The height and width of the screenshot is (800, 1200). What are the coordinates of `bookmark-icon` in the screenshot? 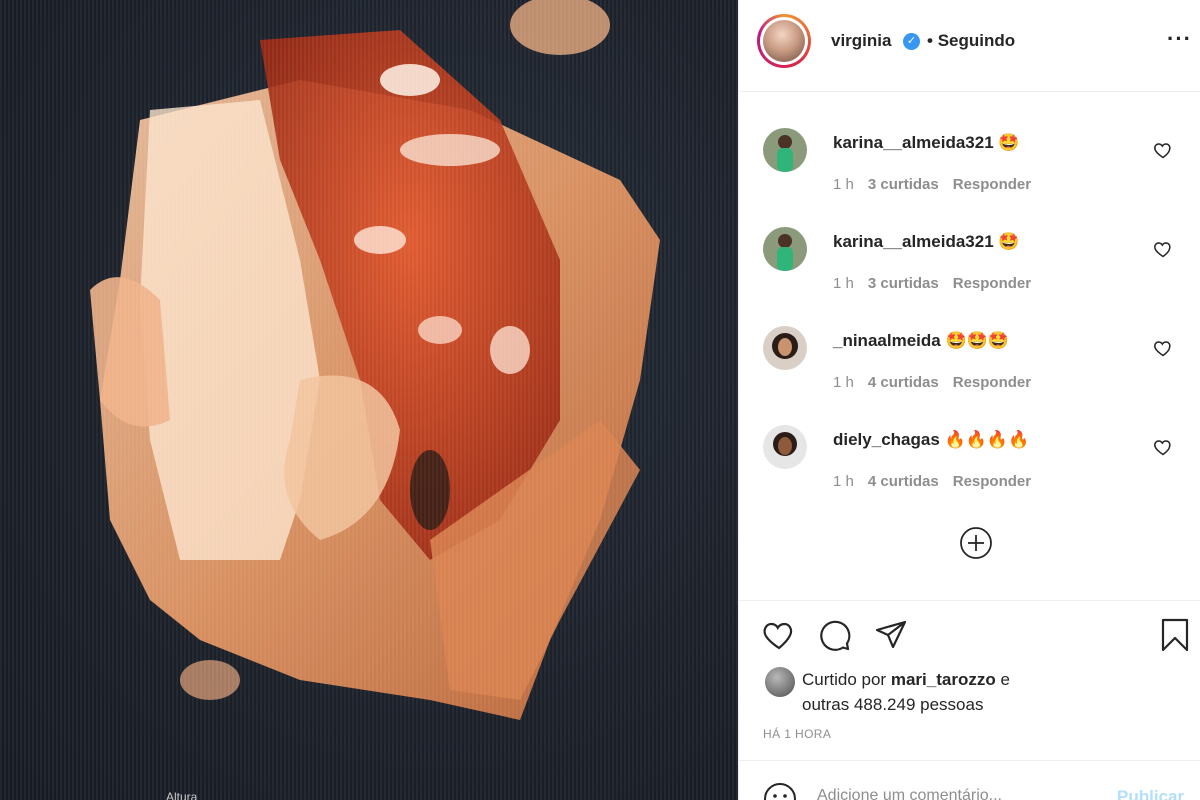 It's located at (1175, 635).